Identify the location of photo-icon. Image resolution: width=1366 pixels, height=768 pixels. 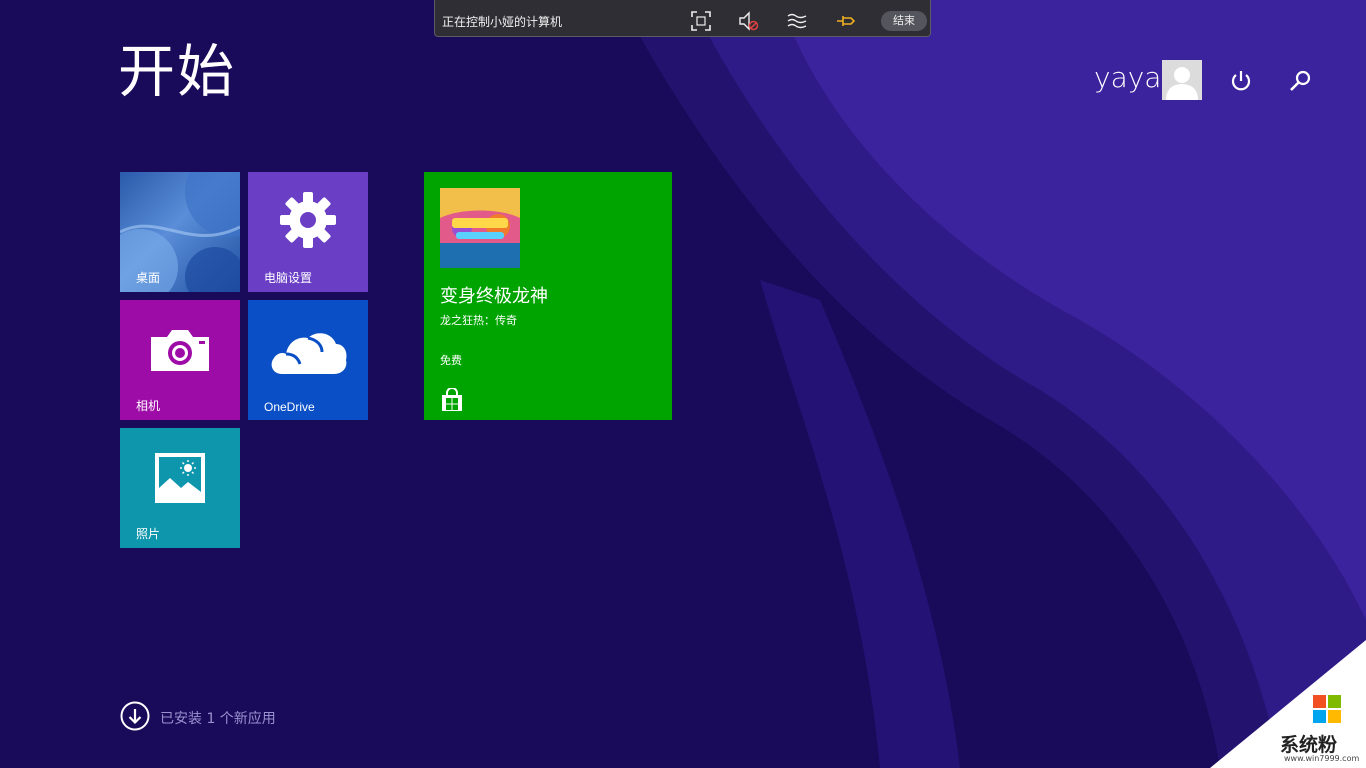
(180, 478).